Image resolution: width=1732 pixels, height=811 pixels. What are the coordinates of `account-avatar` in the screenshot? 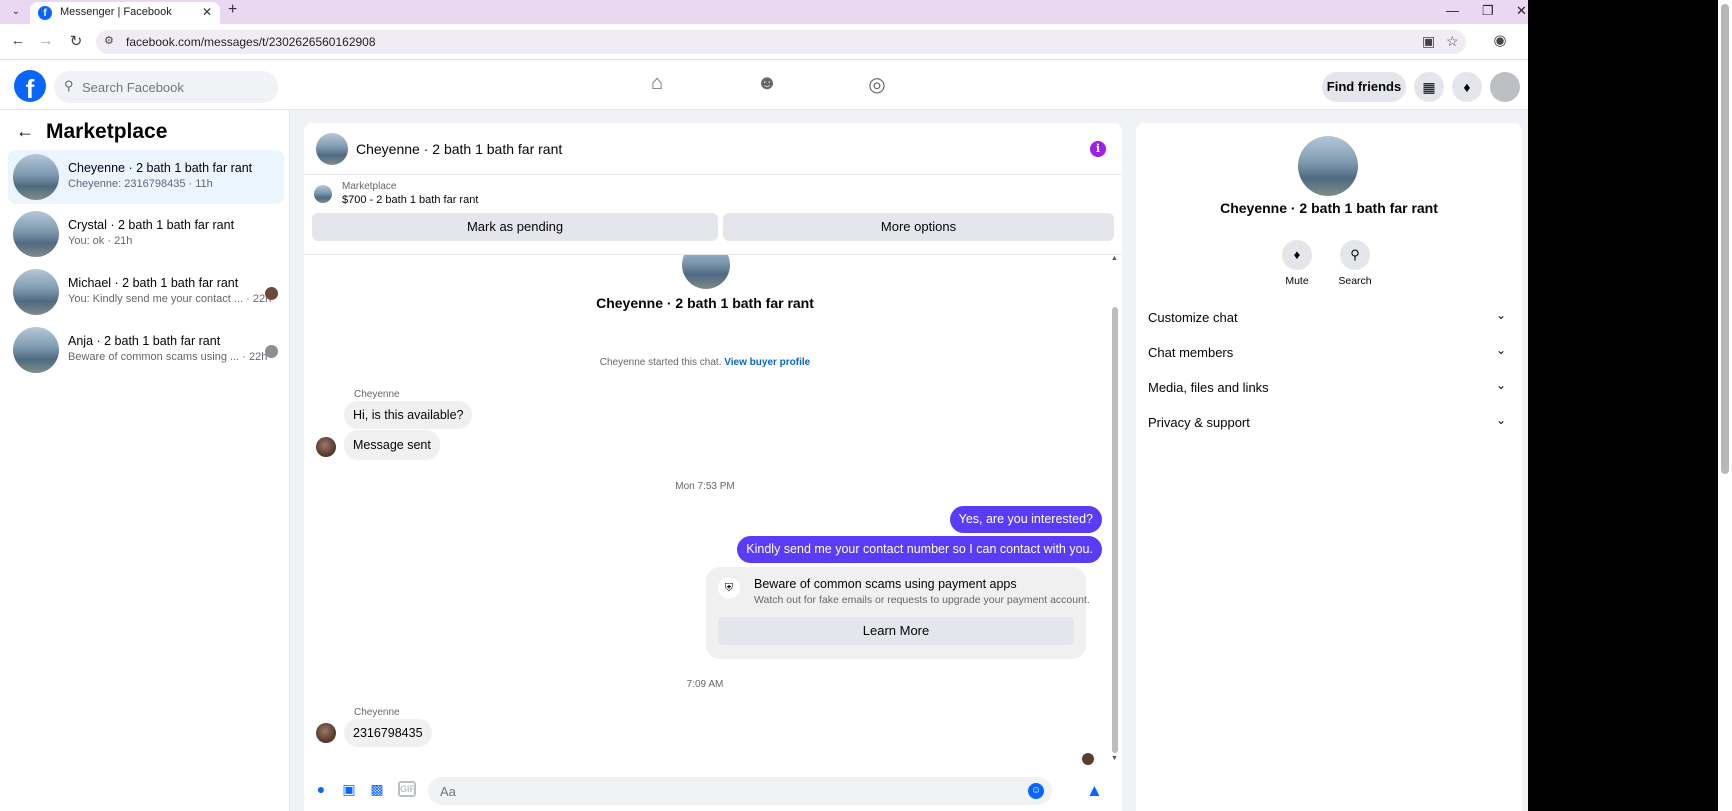 It's located at (1505, 87).